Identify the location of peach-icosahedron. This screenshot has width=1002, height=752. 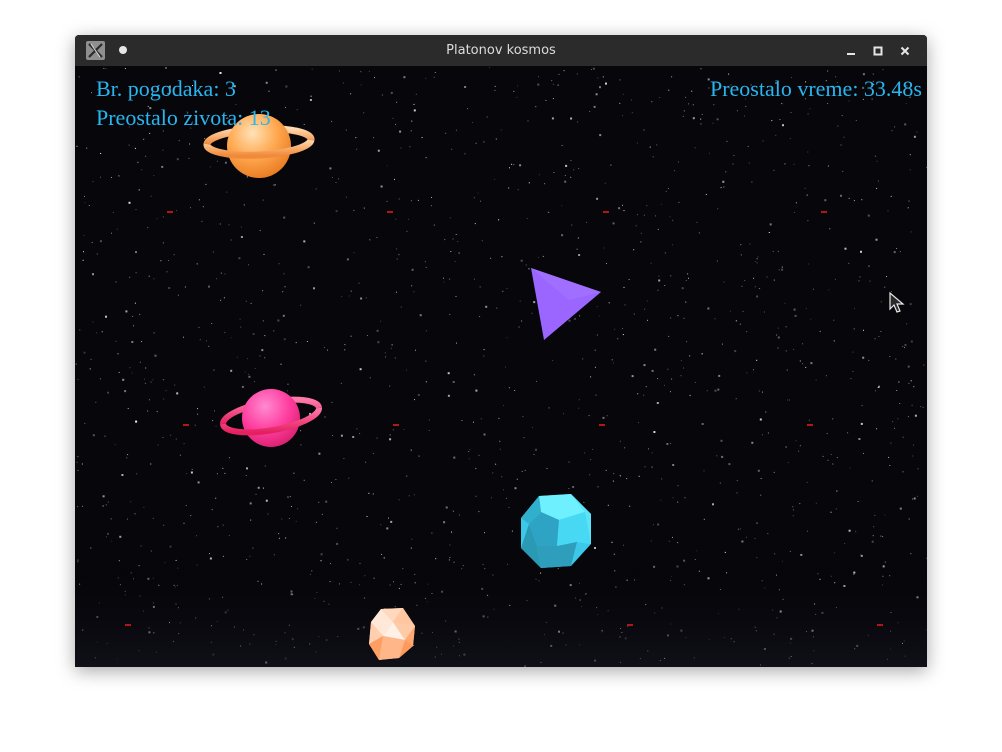
(392, 634).